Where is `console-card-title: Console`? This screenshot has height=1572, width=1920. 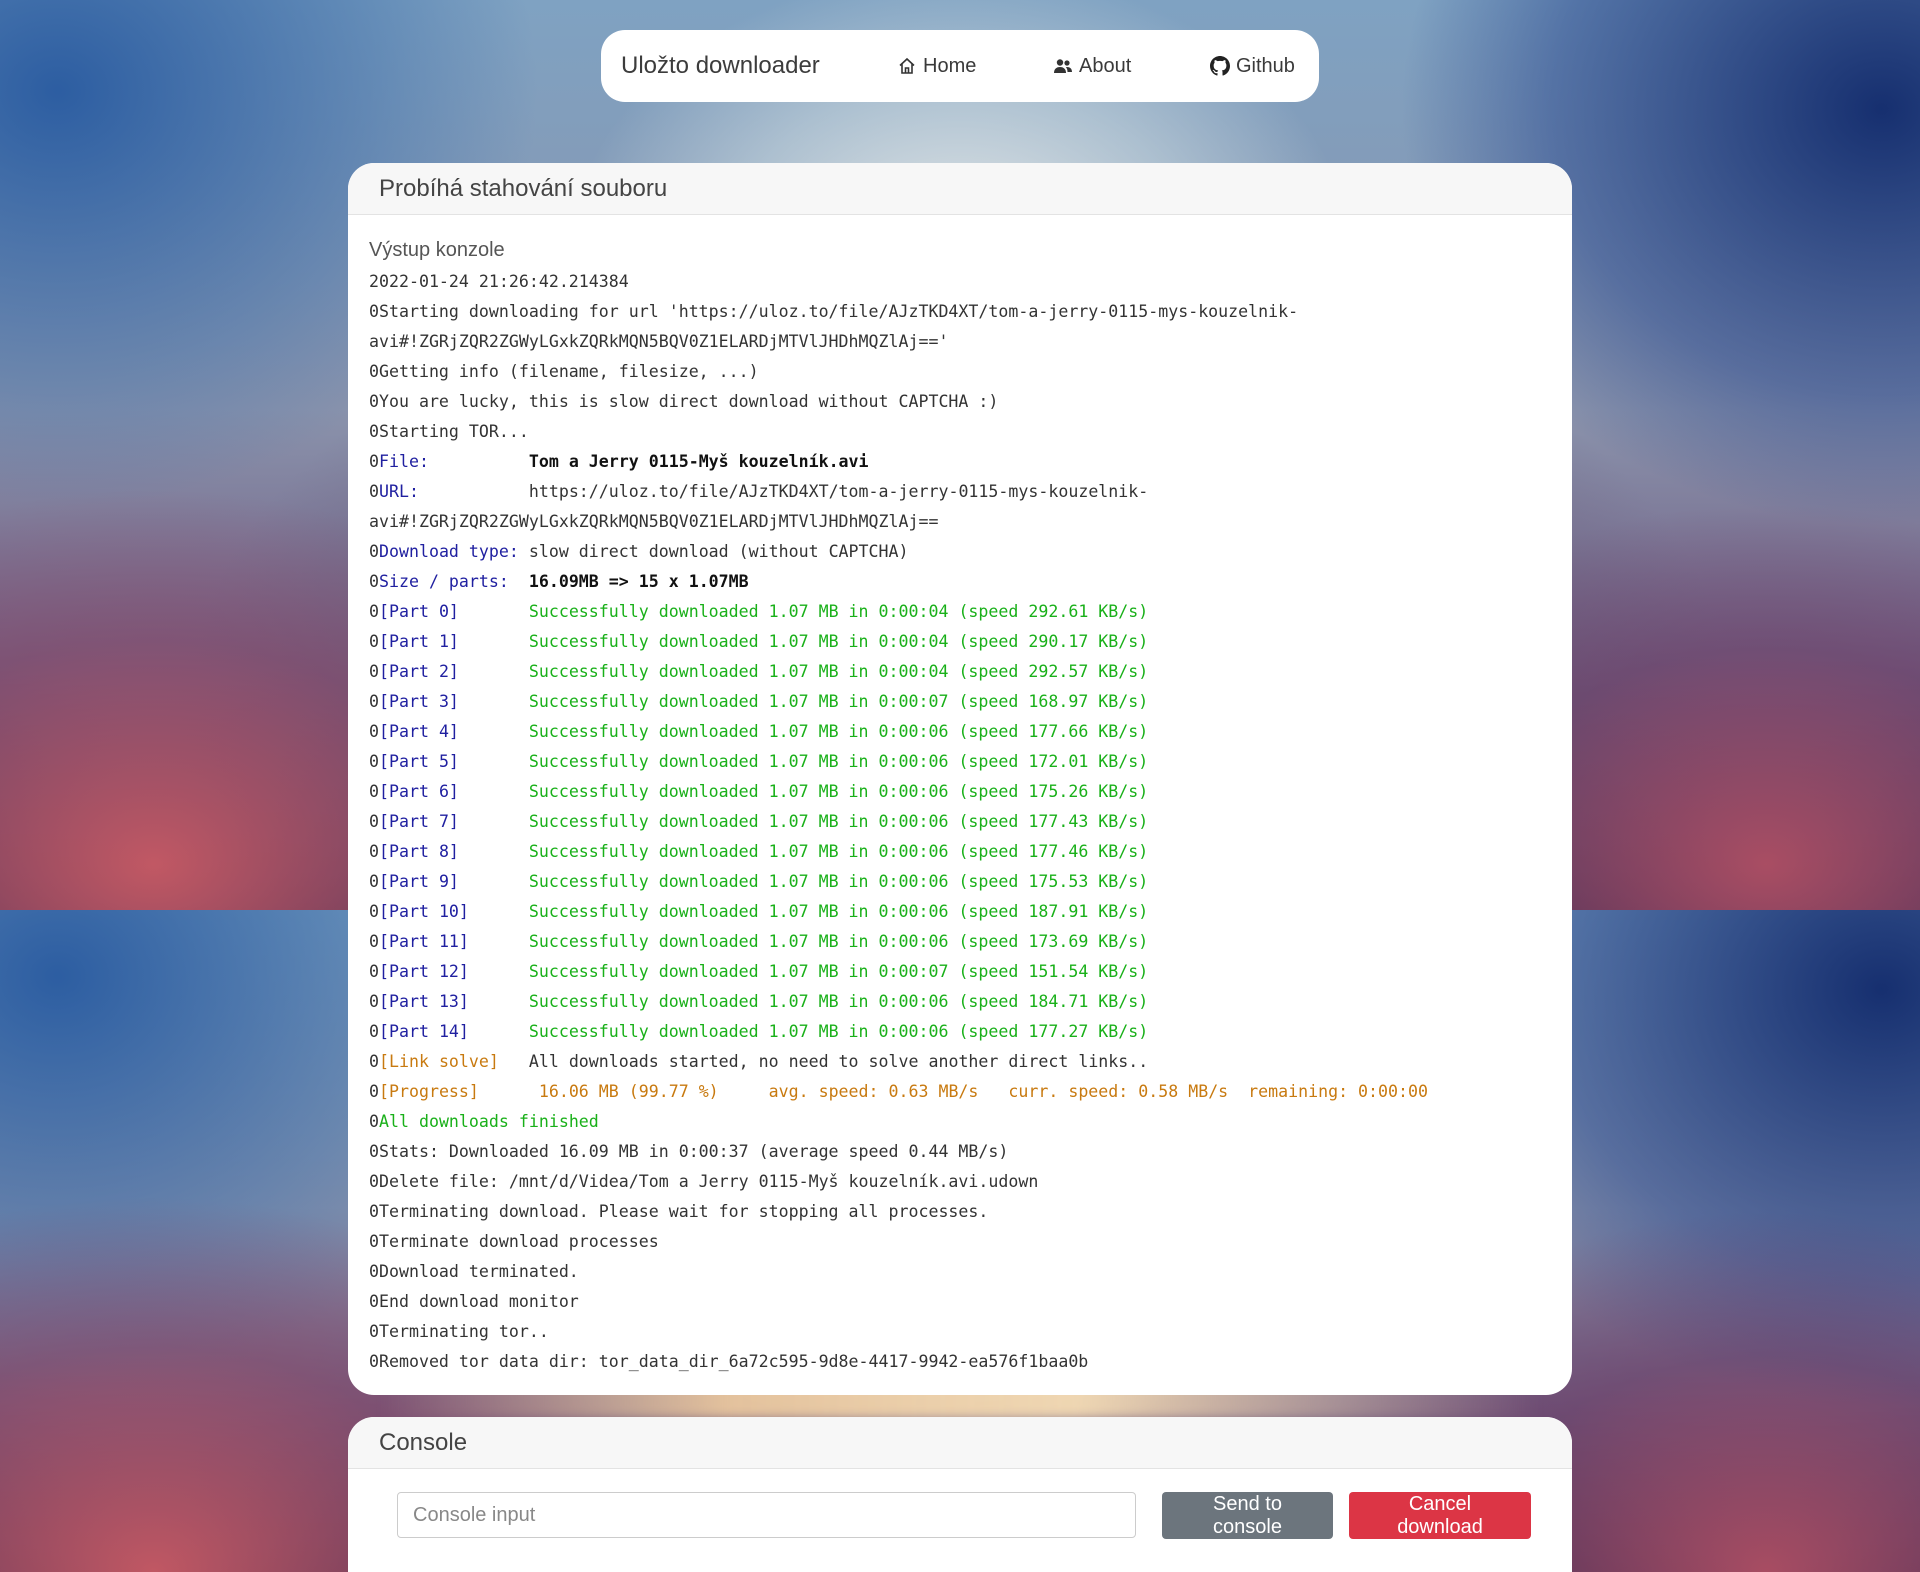
console-card-title: Console is located at coordinates (960, 1443).